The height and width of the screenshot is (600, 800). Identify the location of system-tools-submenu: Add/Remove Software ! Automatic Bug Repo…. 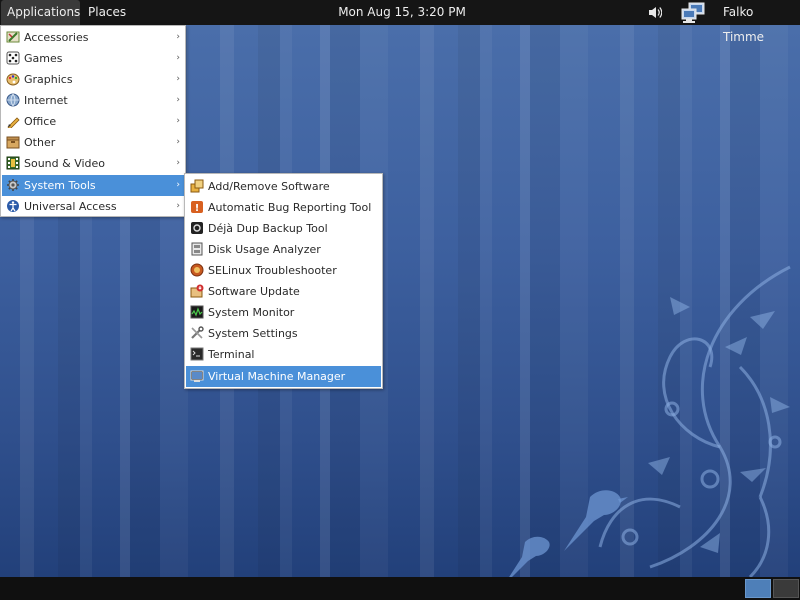
(283, 281).